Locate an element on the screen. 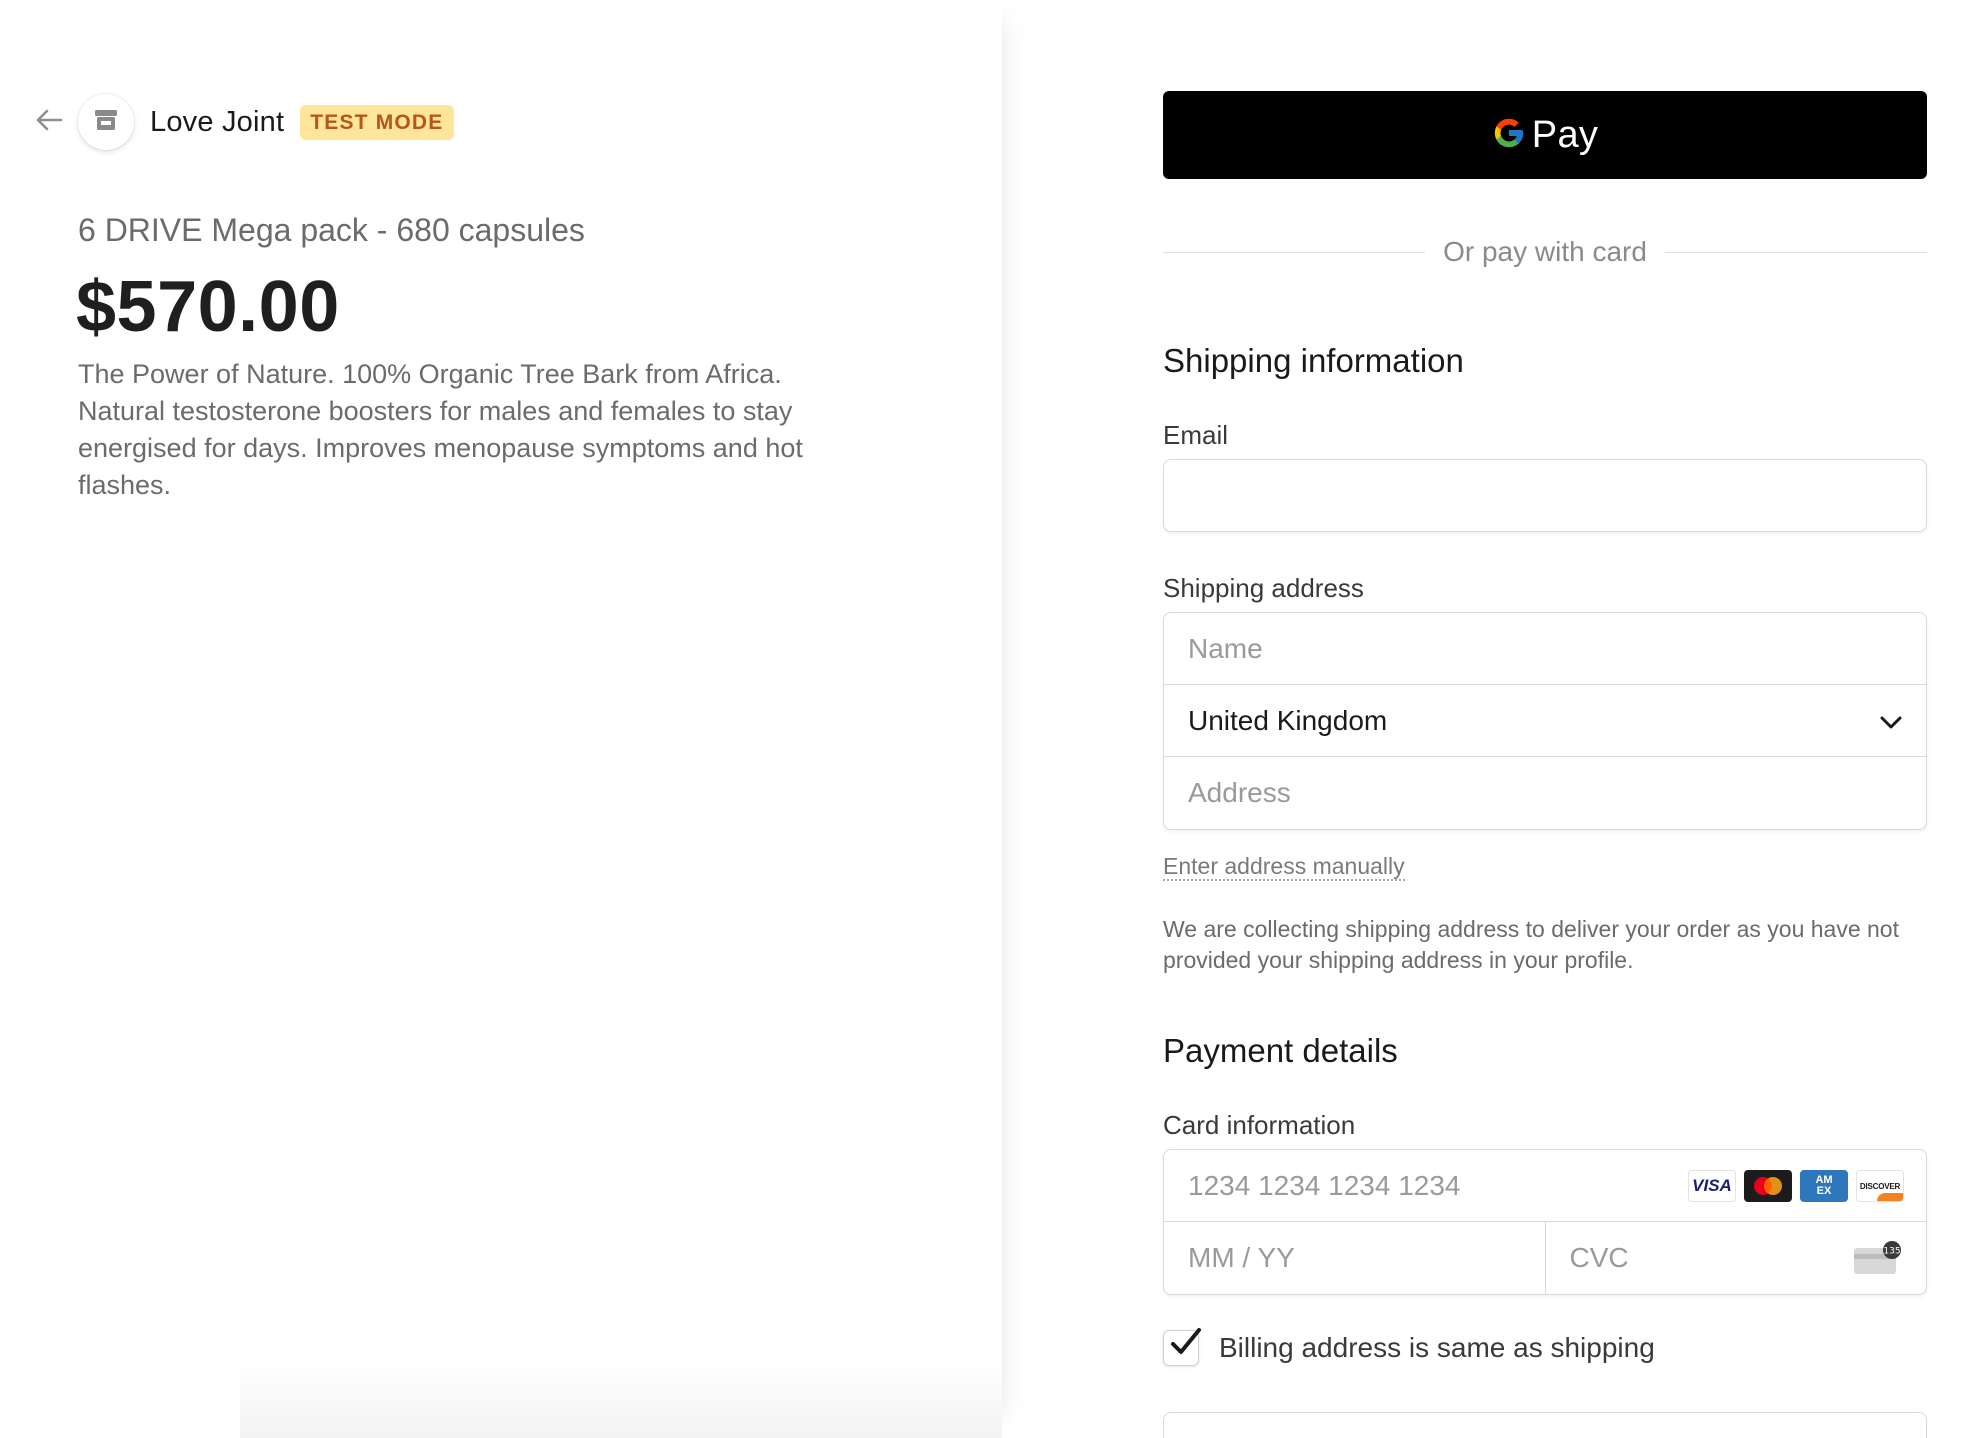 The height and width of the screenshot is (1438, 1966). billing-option-box is located at coordinates (1545, 1425).